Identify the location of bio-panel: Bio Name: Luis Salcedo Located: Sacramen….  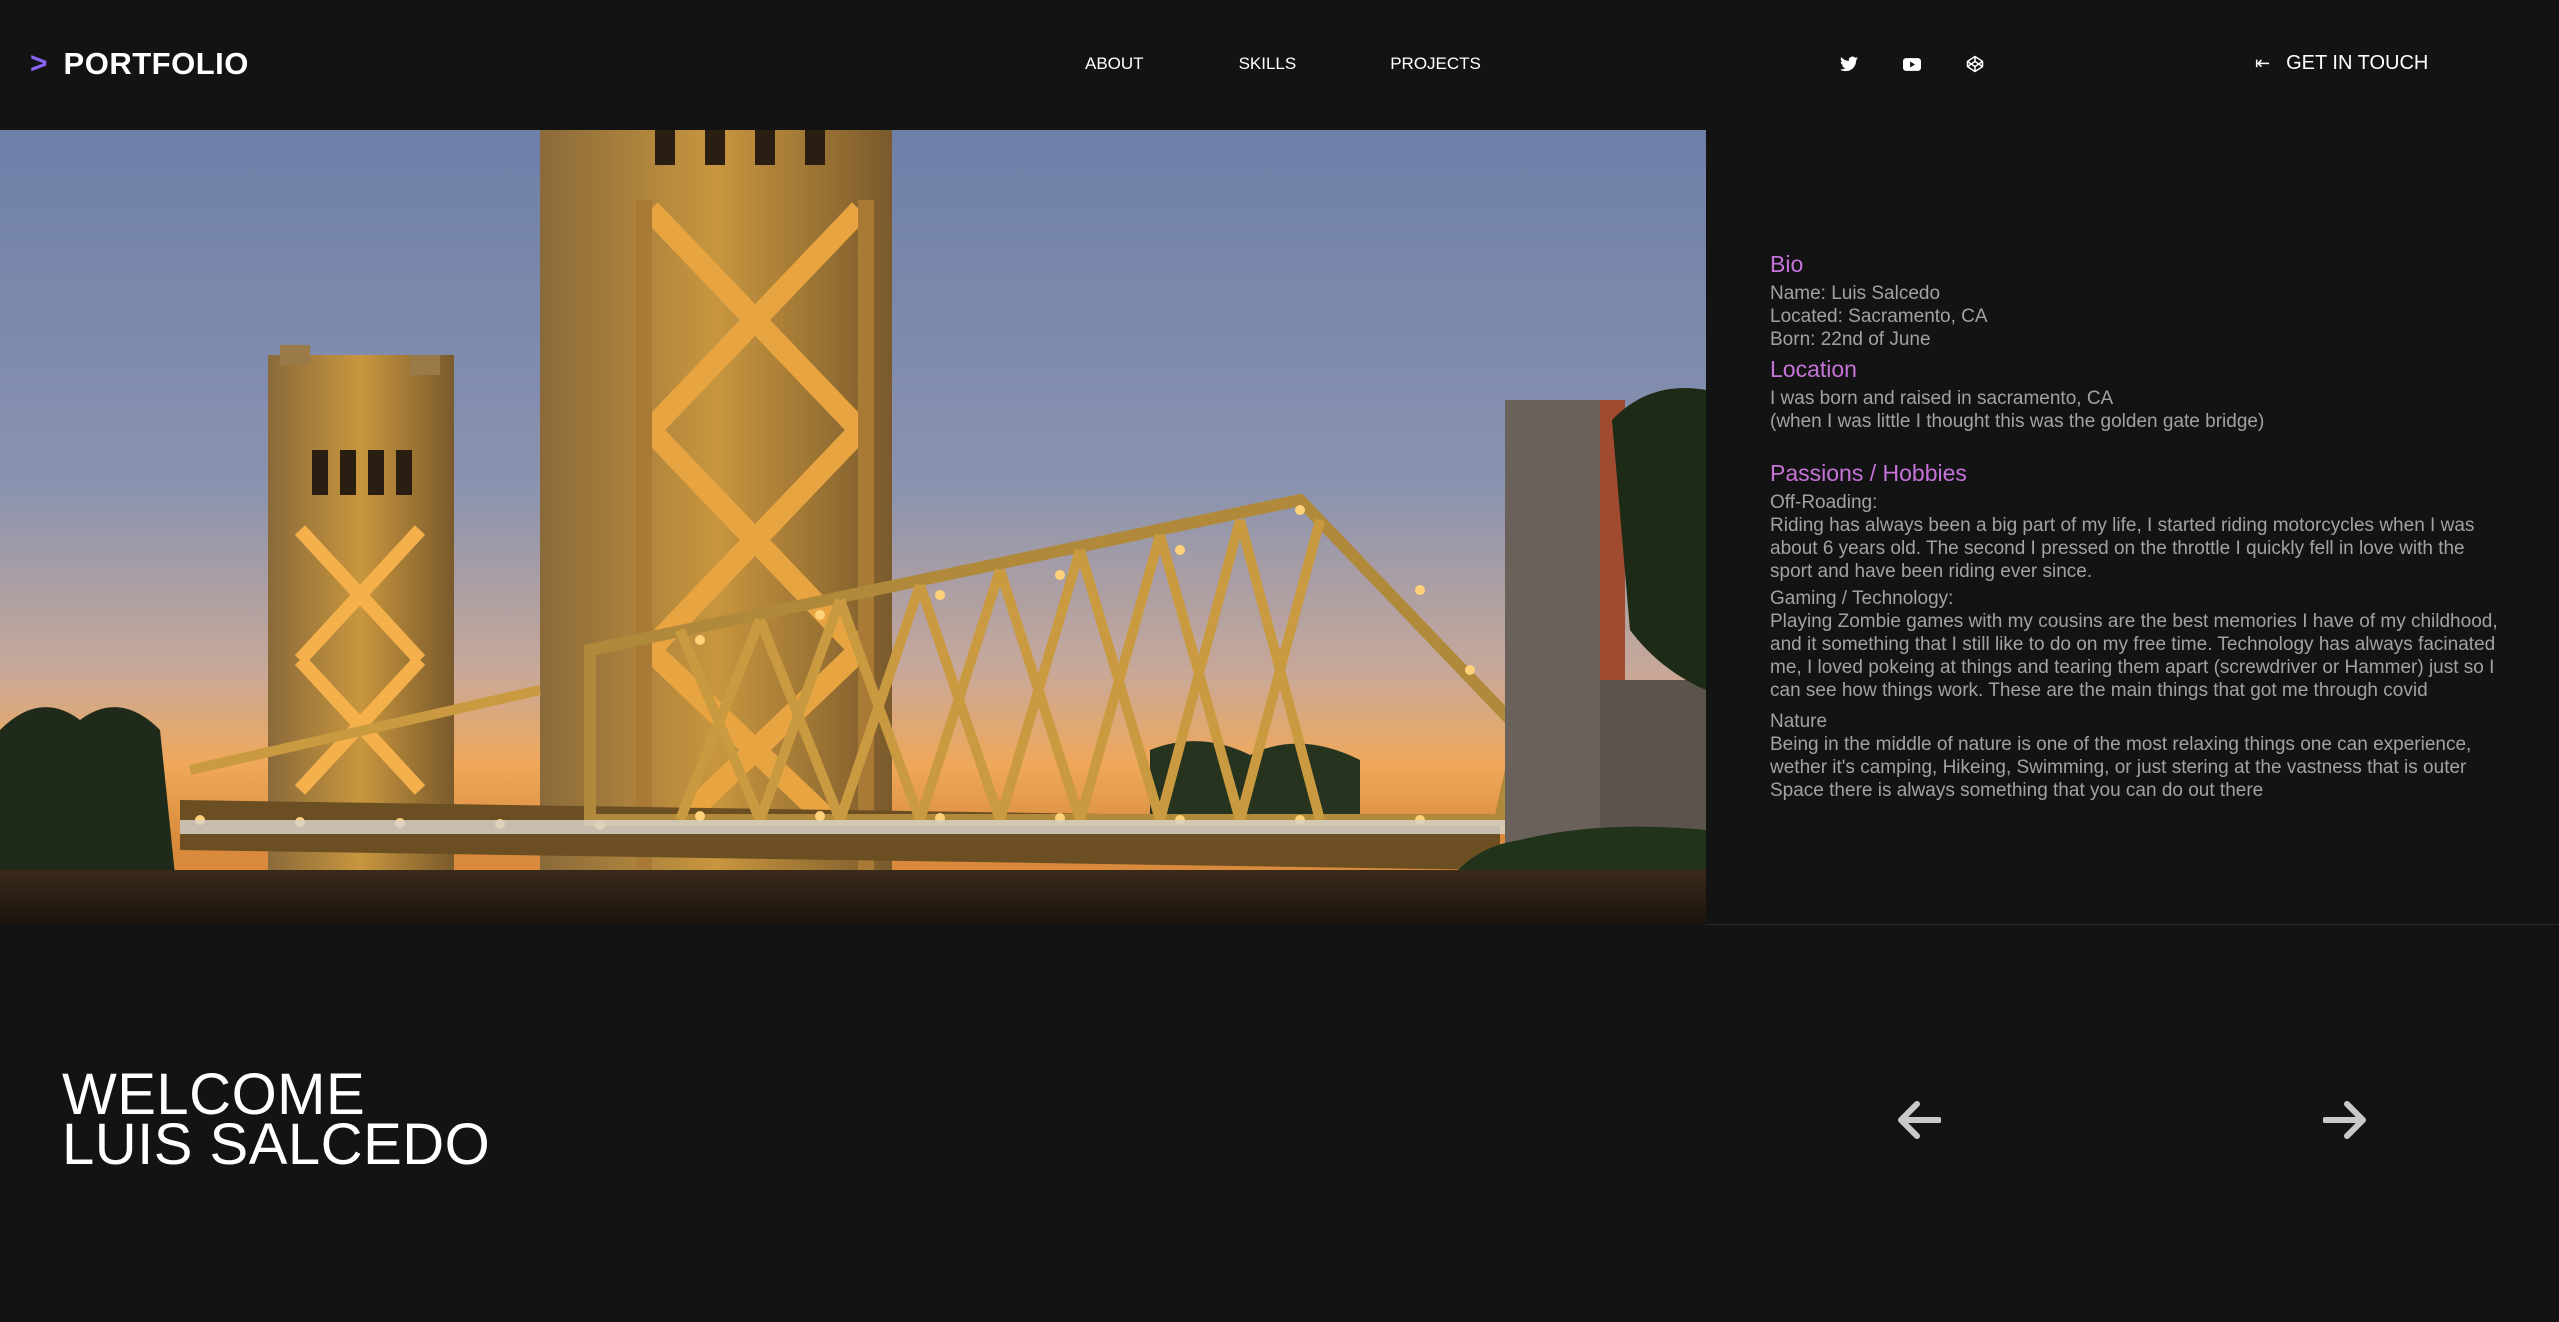
(2140, 526).